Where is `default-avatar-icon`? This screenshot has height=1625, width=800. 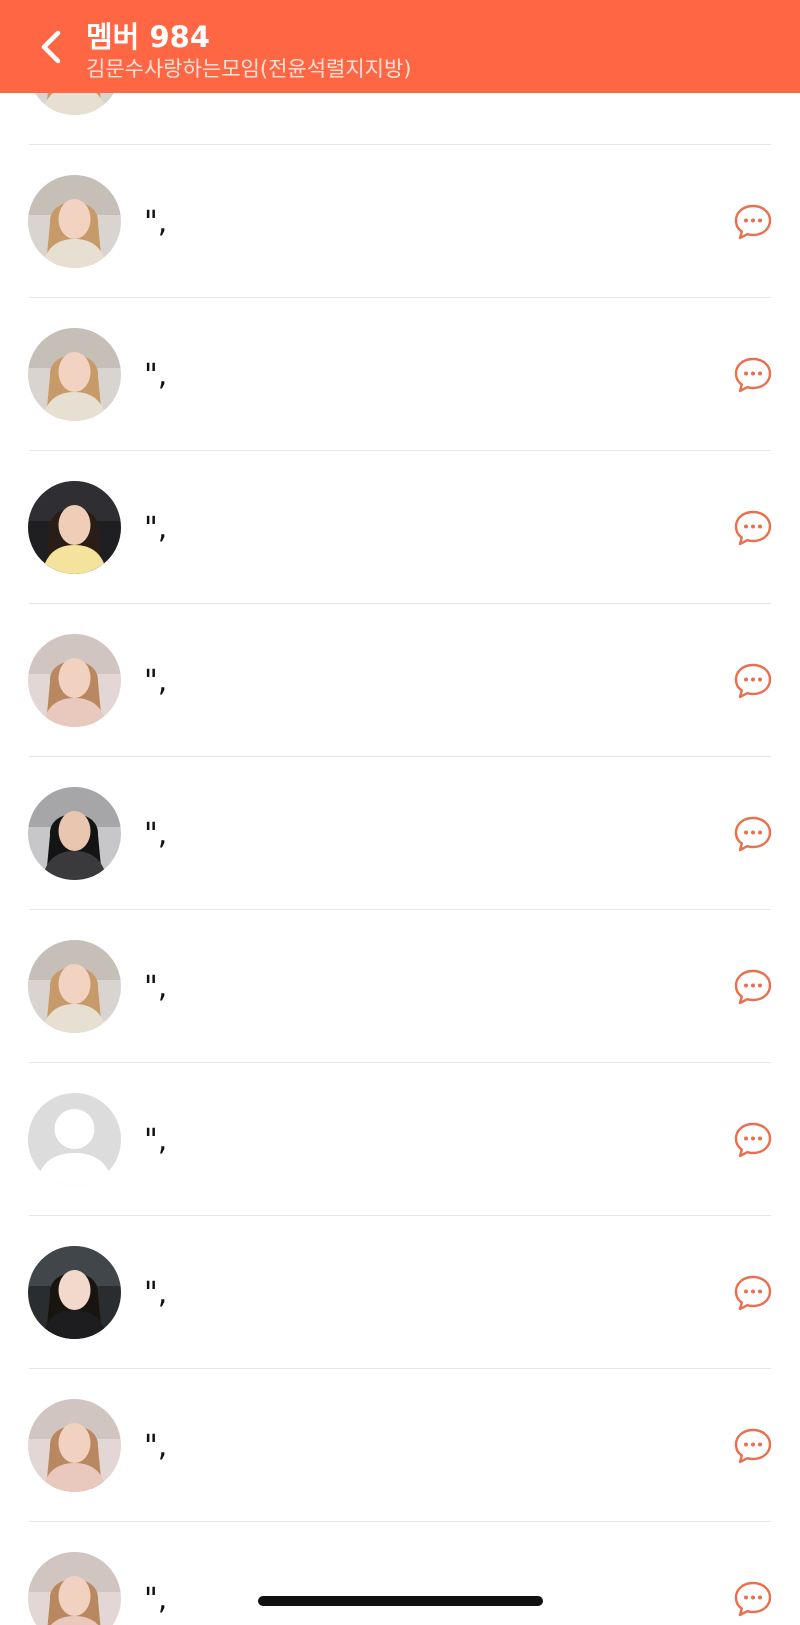
default-avatar-icon is located at coordinates (74, 1139).